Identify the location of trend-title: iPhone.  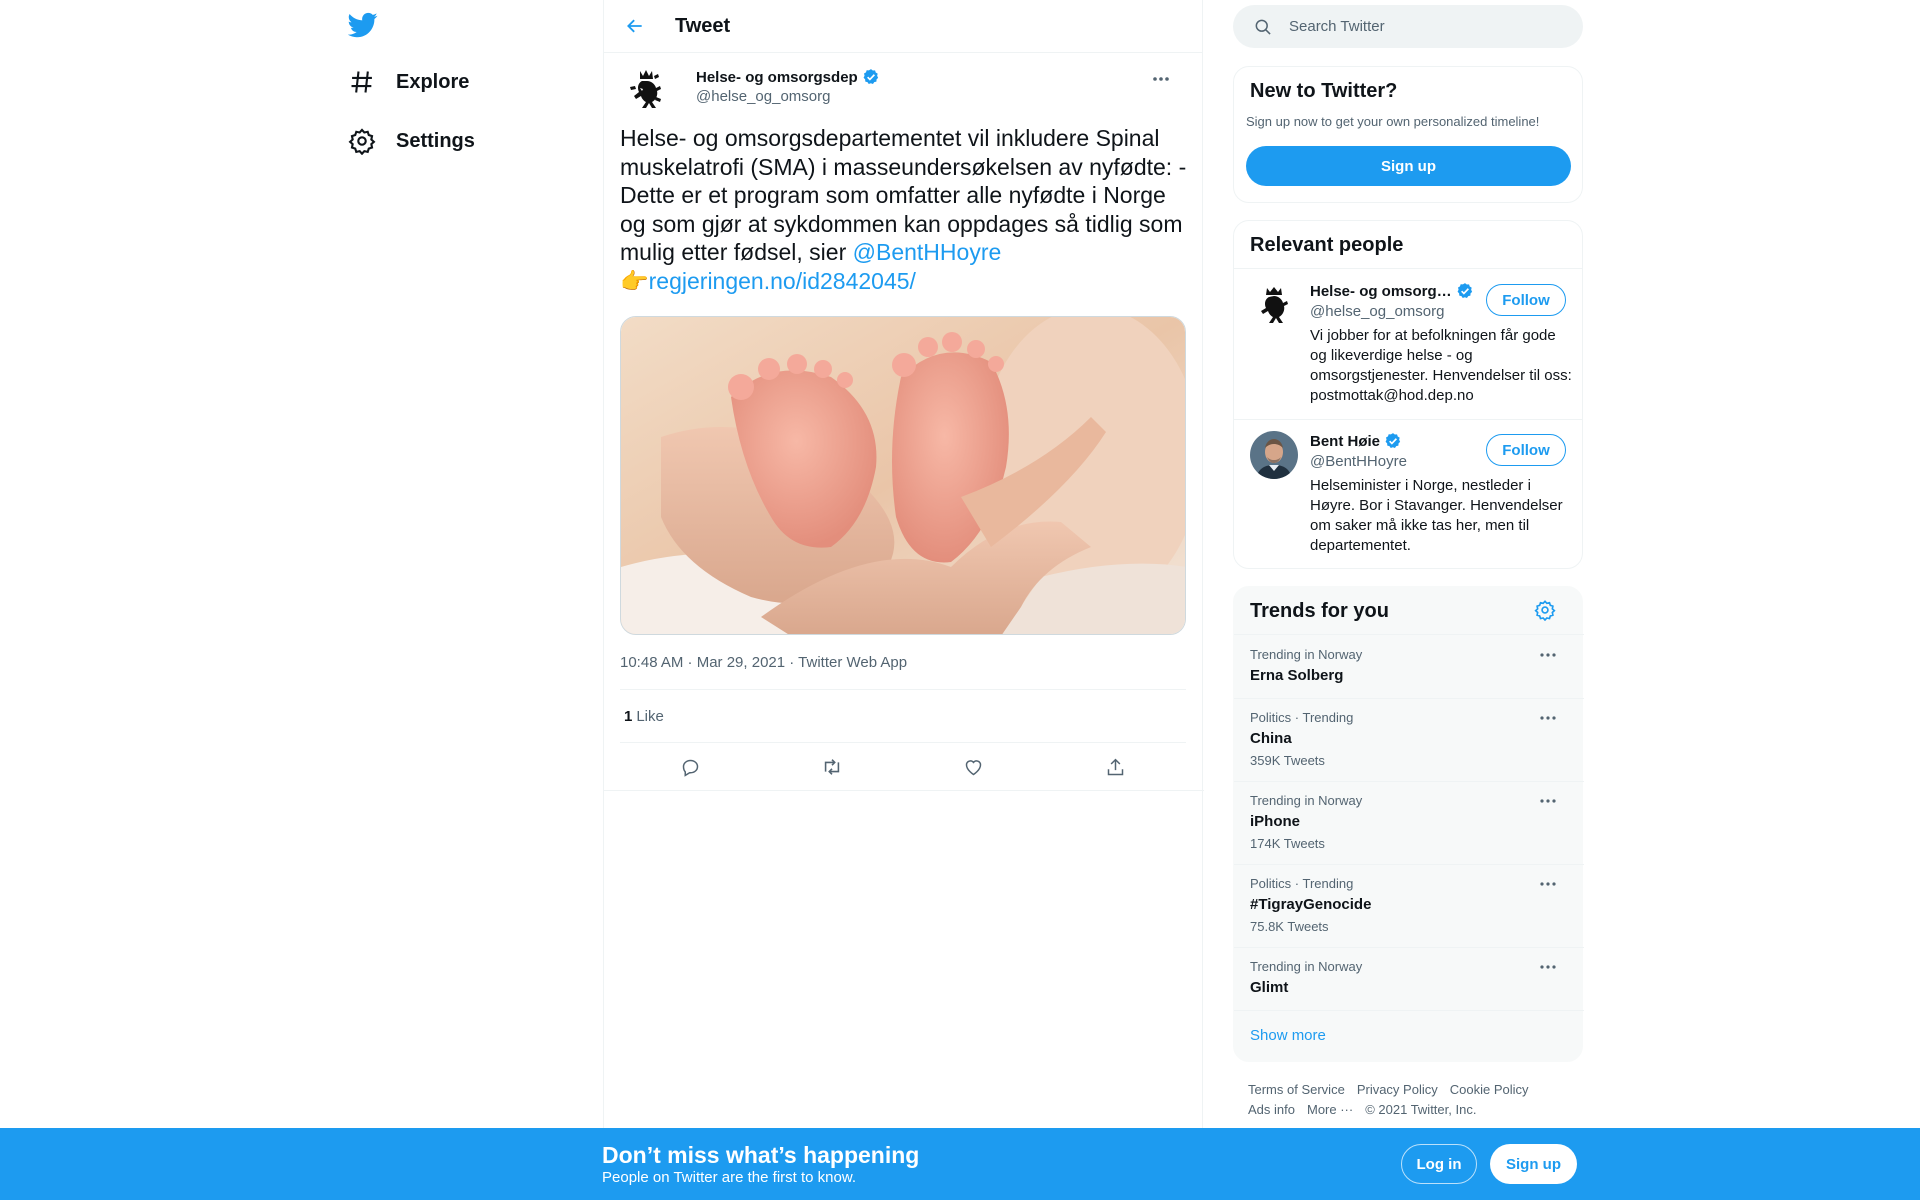
(1275, 821).